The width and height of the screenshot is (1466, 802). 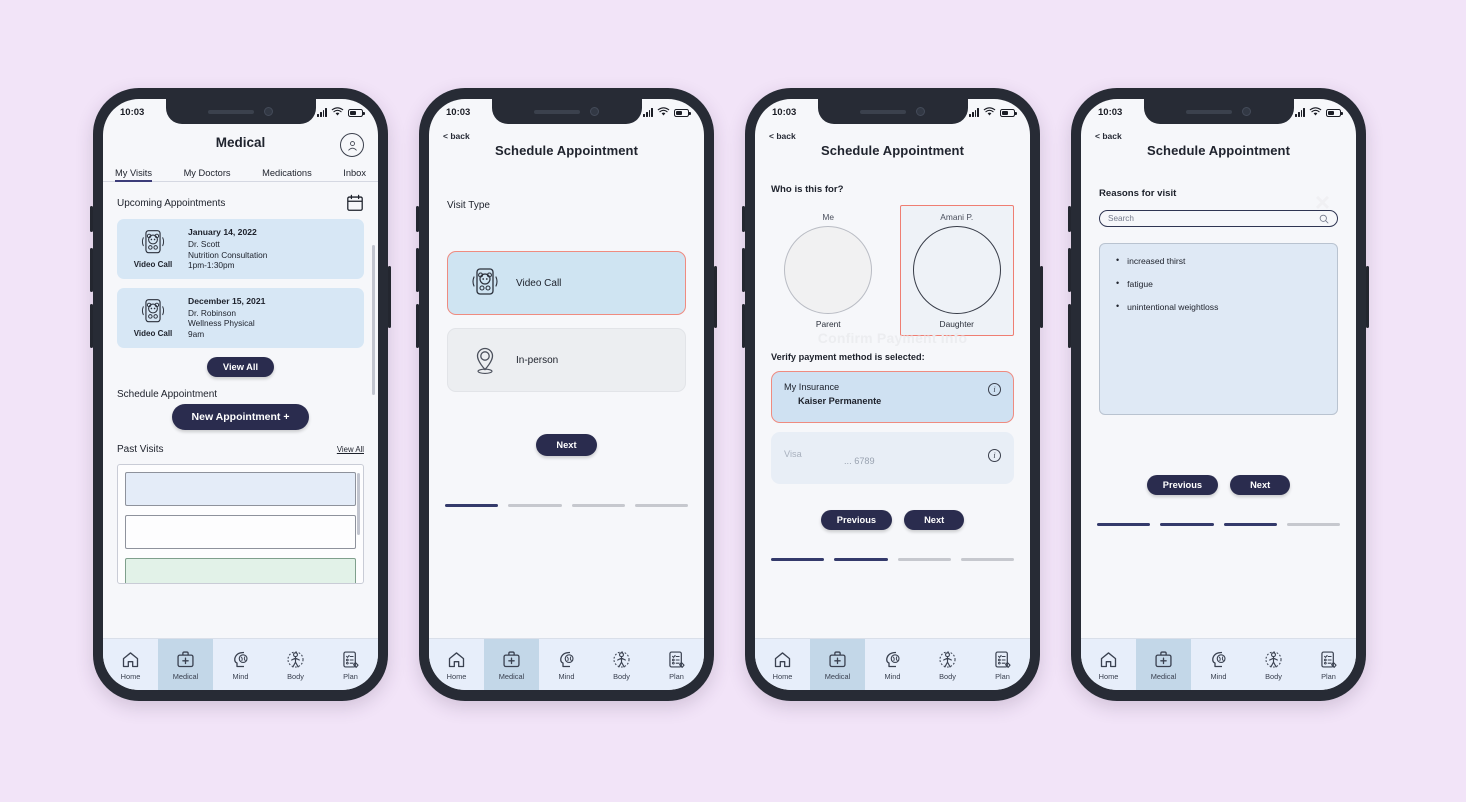 What do you see at coordinates (956, 270) in the screenshot?
I see `person-option-amani: Amani P. Daughter` at bounding box center [956, 270].